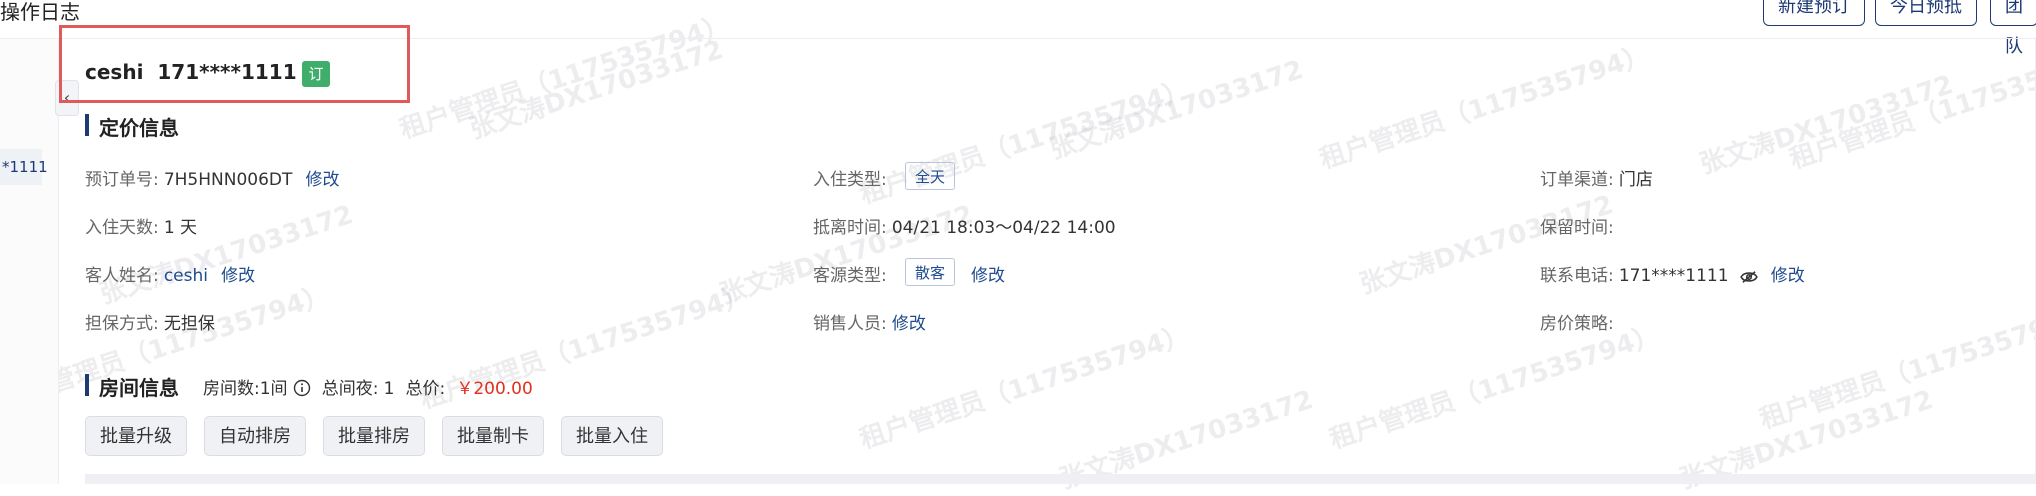 The height and width of the screenshot is (496, 2036). I want to click on hold-time-field: 保留时间:, so click(1577, 225).